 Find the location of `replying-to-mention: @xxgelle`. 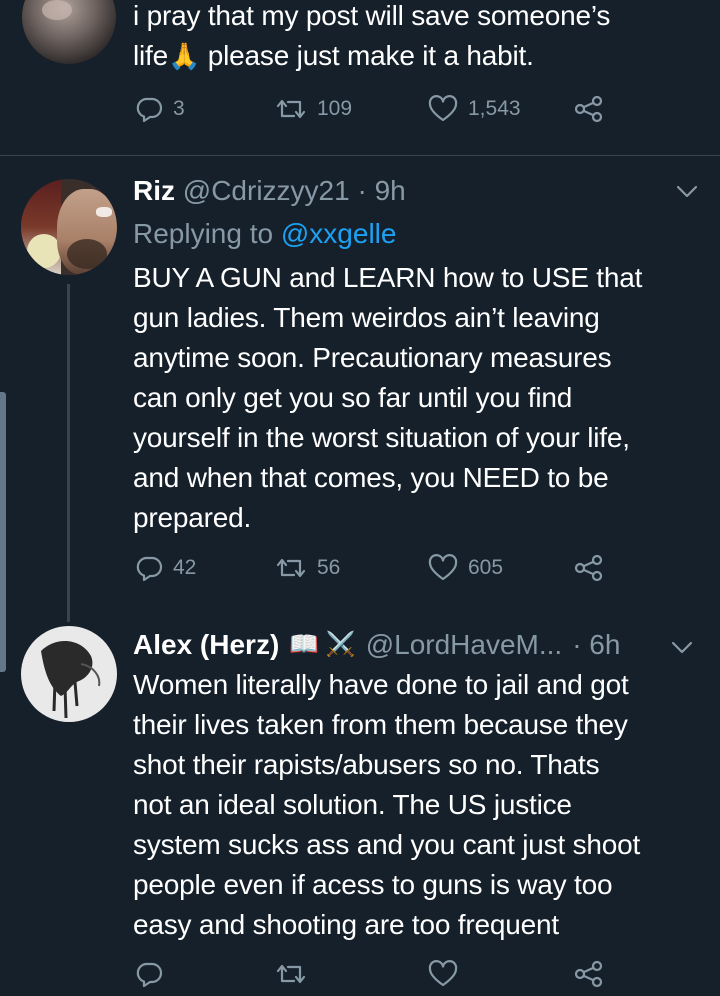

replying-to-mention: @xxgelle is located at coordinates (339, 233).